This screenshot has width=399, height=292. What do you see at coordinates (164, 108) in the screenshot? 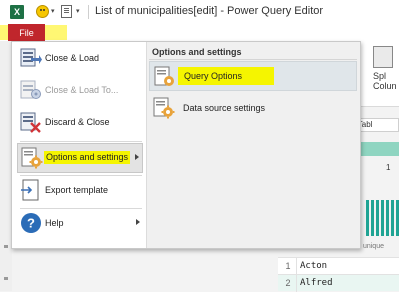
I see `data-source-settings-icon` at bounding box center [164, 108].